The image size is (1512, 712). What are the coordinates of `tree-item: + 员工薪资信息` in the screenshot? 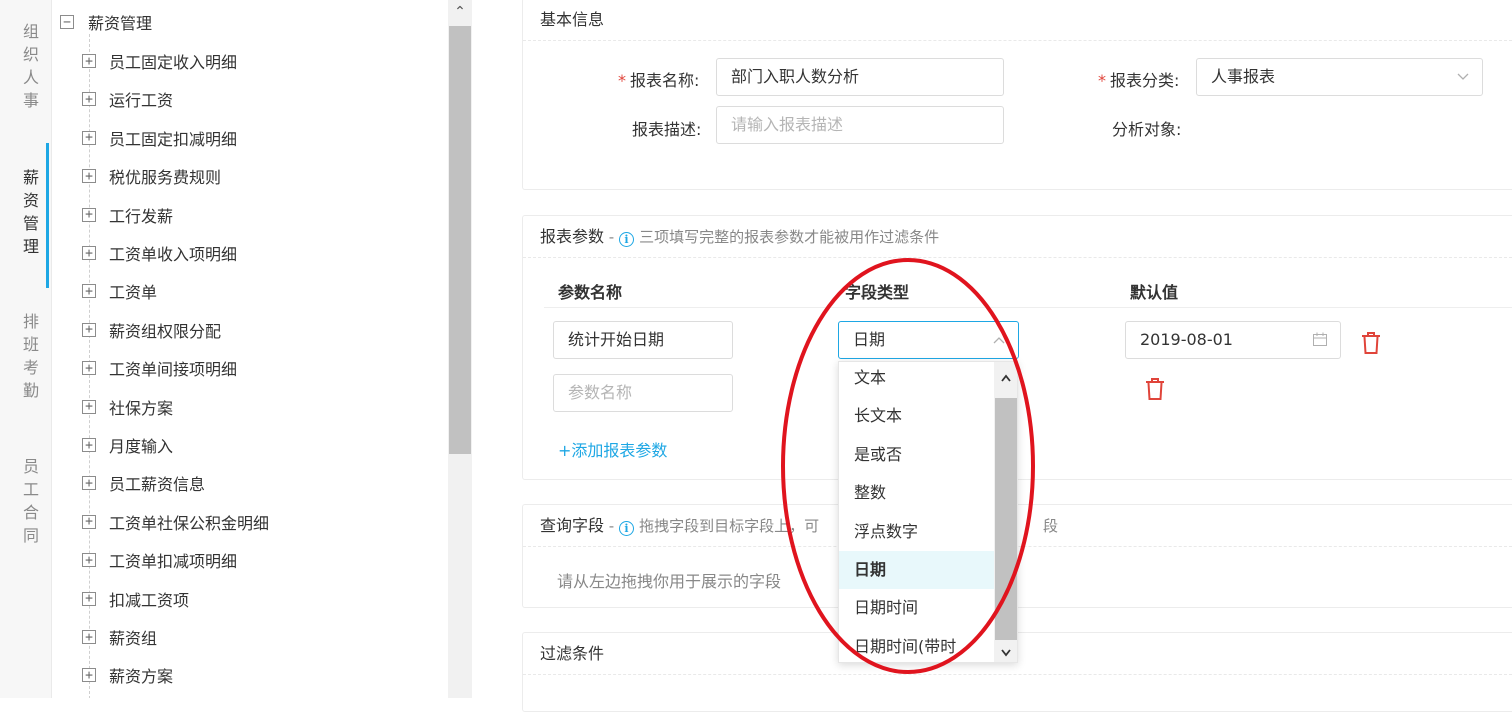 It's located at (143, 483).